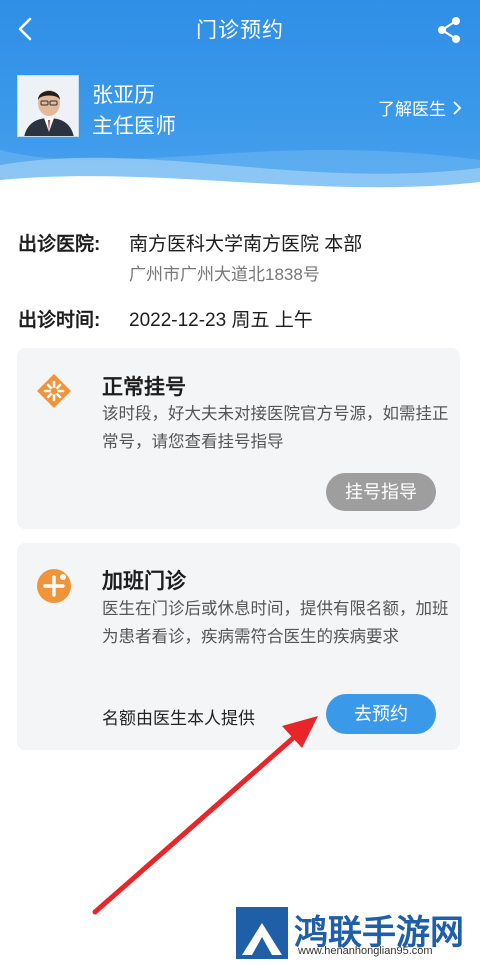 The width and height of the screenshot is (480, 965). What do you see at coordinates (59, 244) in the screenshot?
I see `hospital-label: 出诊医院:` at bounding box center [59, 244].